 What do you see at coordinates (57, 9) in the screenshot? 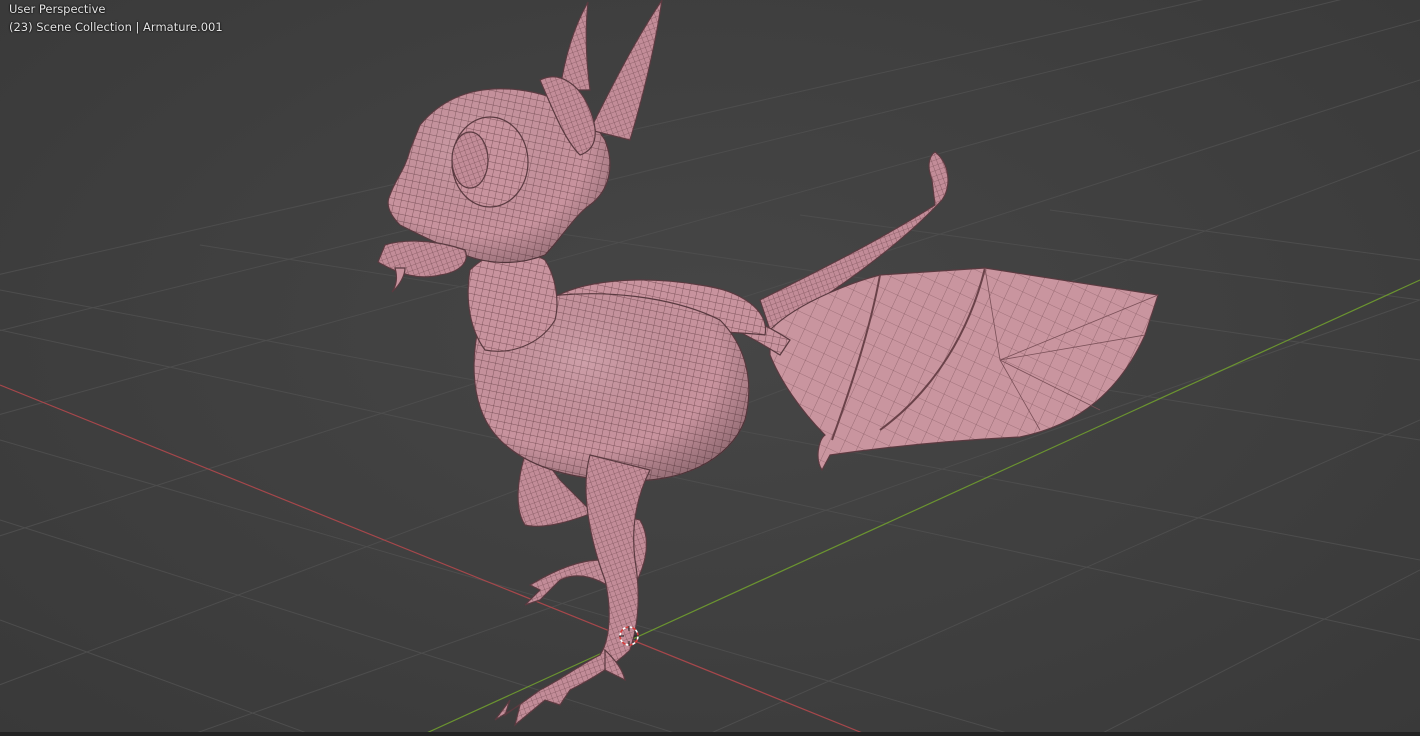
I see `view-name-label: User Perspective` at bounding box center [57, 9].